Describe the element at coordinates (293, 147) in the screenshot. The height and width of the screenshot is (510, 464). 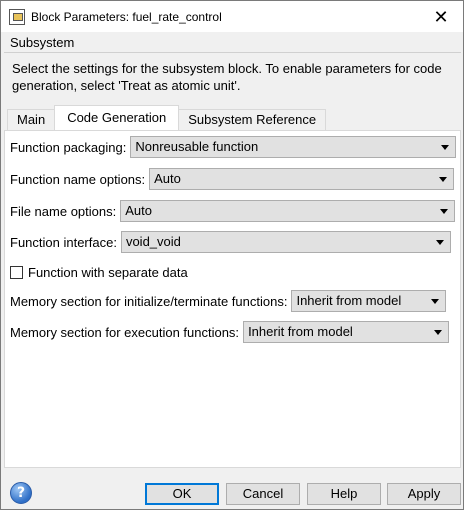
I see `function-packaging-select: Nonreusable function` at that location.